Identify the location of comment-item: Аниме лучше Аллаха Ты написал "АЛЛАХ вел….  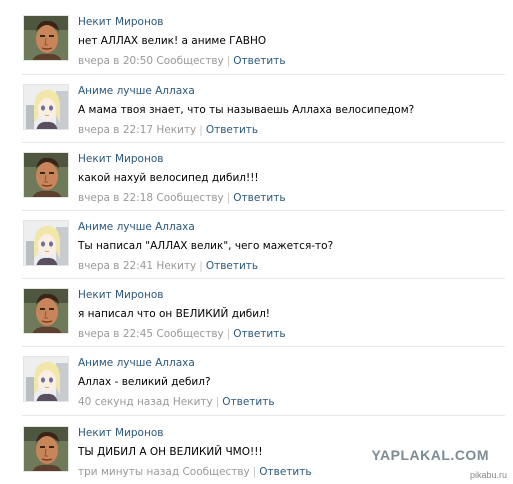
(256, 246).